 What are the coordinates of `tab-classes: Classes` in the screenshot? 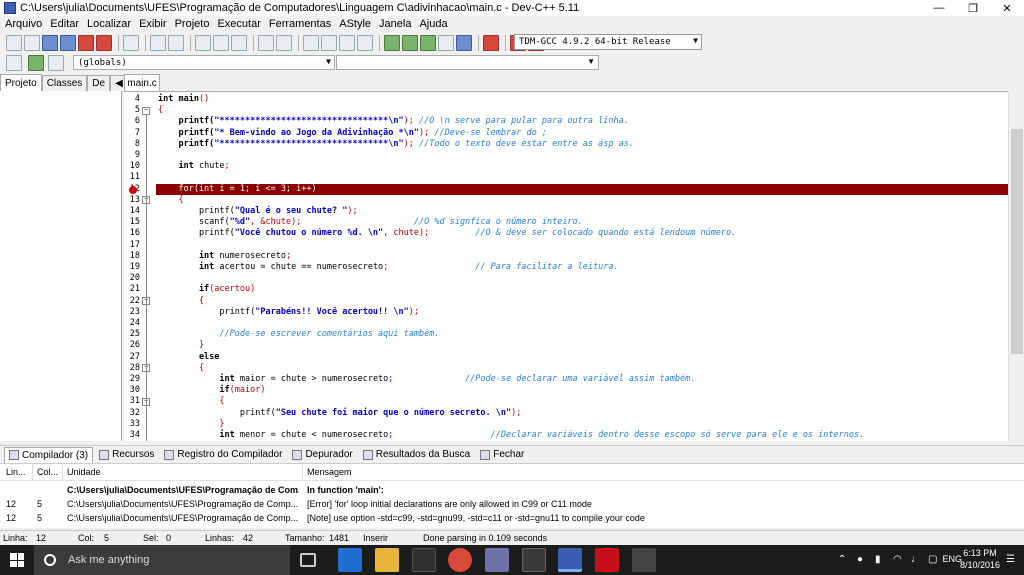 It's located at (64, 83).